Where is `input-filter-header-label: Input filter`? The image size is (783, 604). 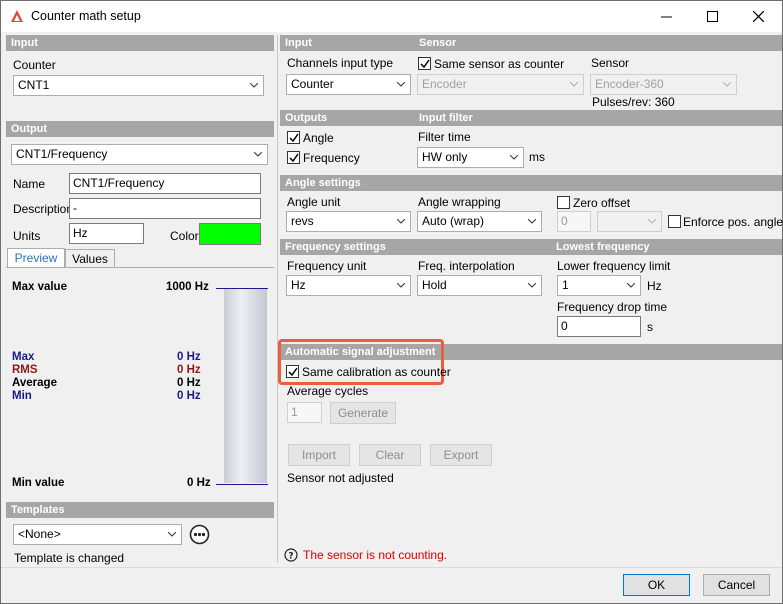
input-filter-header-label: Input filter is located at coordinates (446, 118).